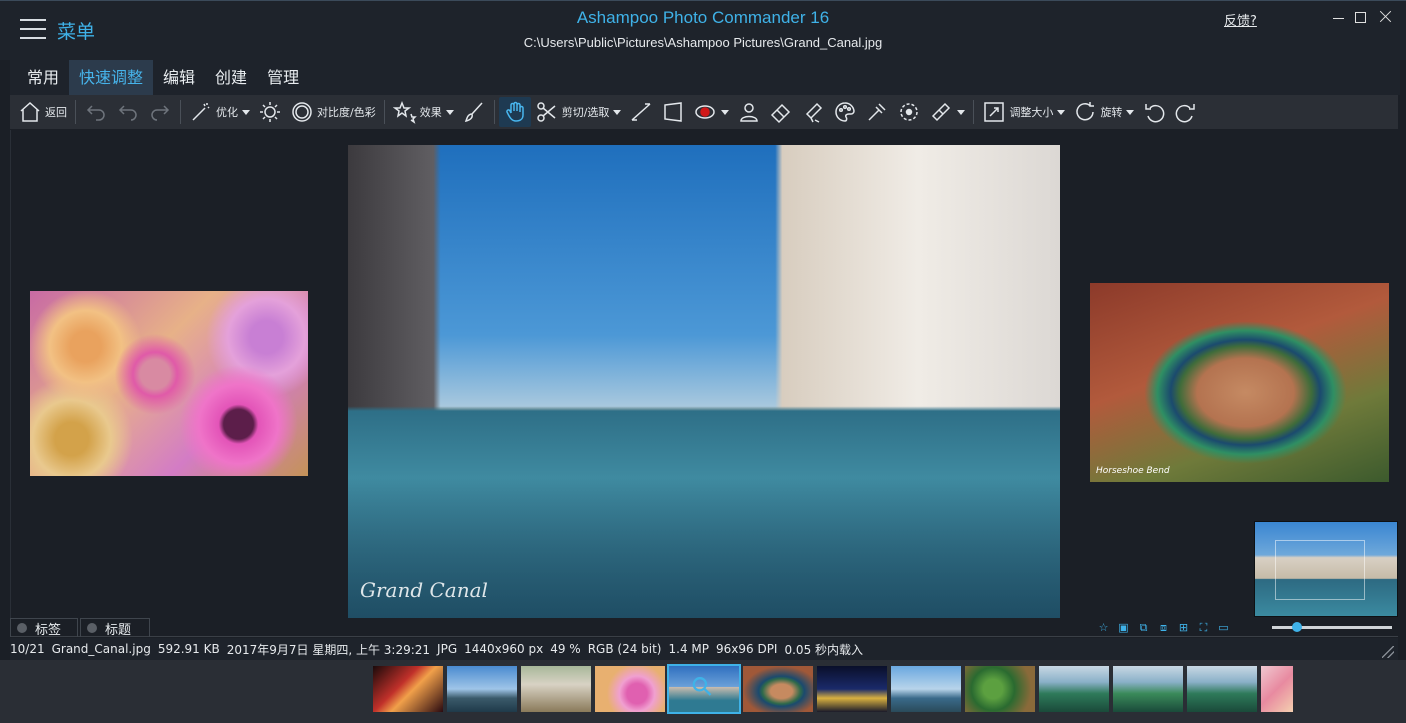 The image size is (1406, 723). Describe the element at coordinates (1143, 628) in the screenshot. I see `crop-icon: ⧉` at that location.